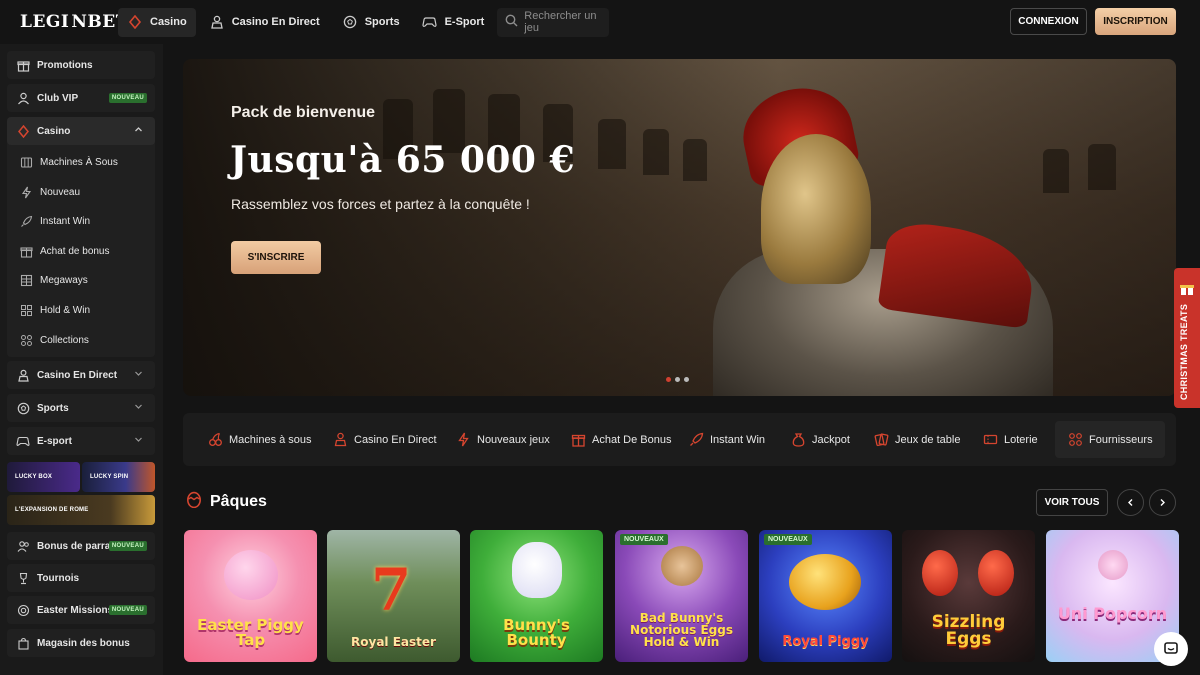 Image resolution: width=1200 pixels, height=675 pixels. Describe the element at coordinates (384, 439) in the screenshot. I see `category-casino-live: Casino En Direct` at that location.